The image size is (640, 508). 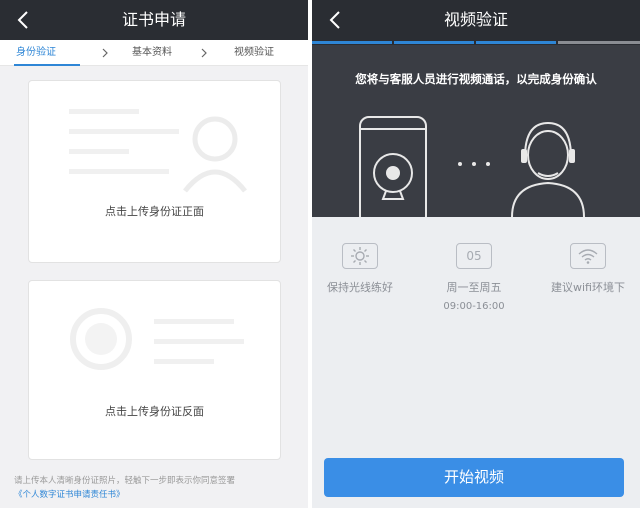 I want to click on page-title: 视频验证, so click(x=475, y=19).